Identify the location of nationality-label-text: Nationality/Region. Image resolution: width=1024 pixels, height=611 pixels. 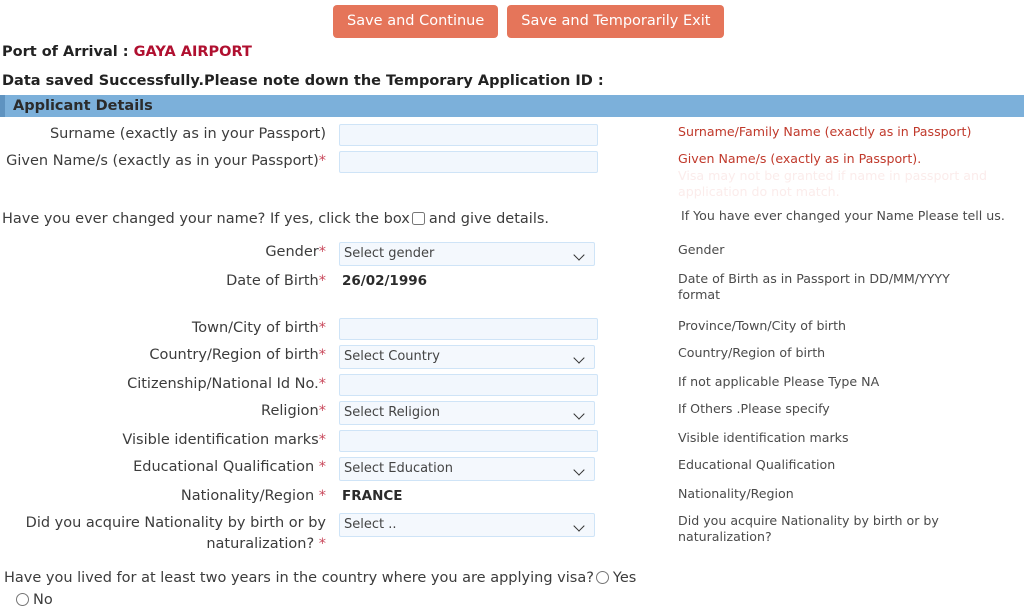
(249, 495).